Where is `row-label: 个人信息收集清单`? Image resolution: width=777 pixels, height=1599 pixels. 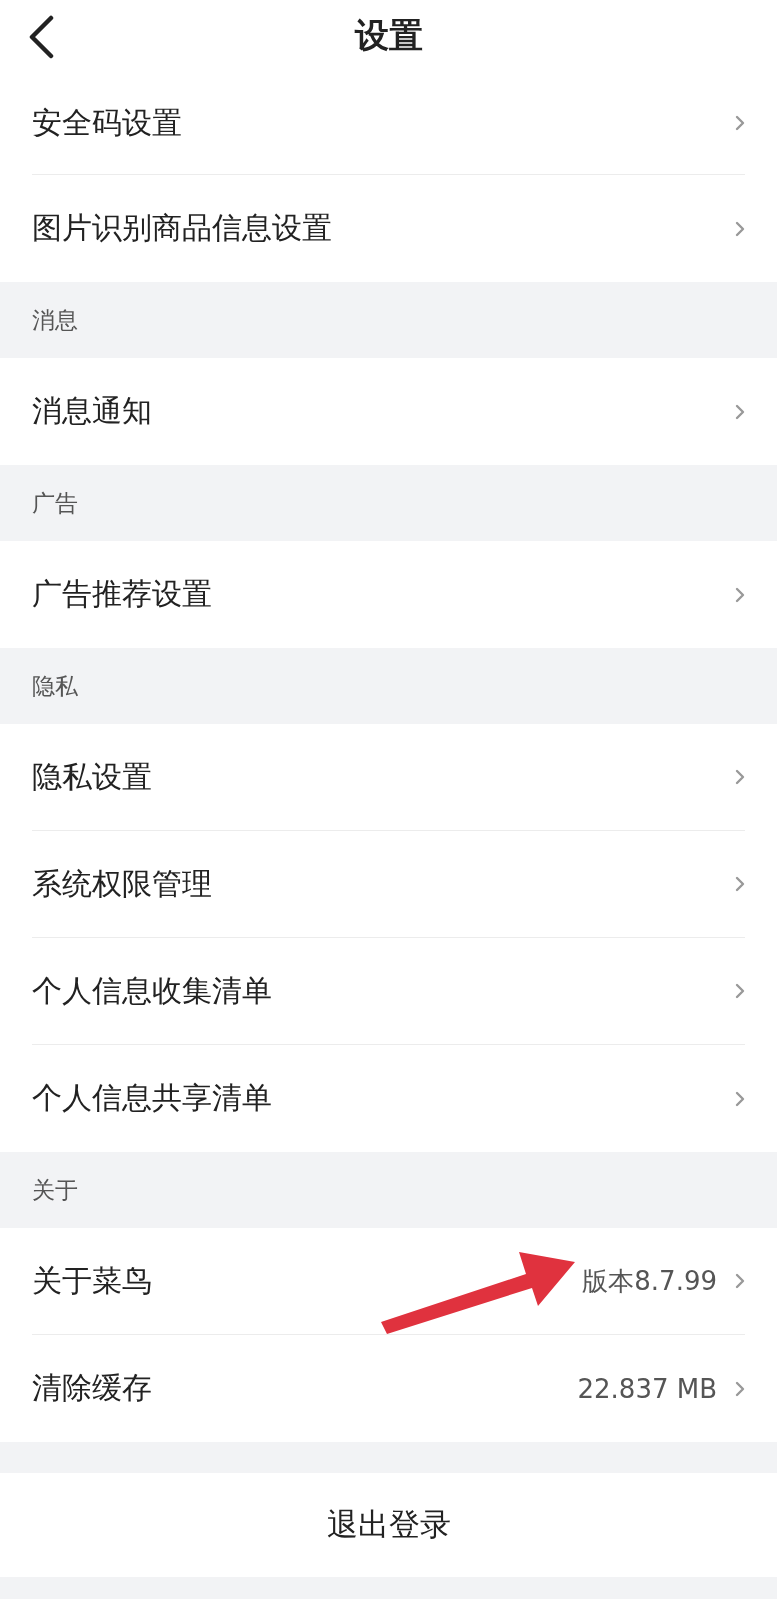 row-label: 个人信息收集清单 is located at coordinates (152, 990).